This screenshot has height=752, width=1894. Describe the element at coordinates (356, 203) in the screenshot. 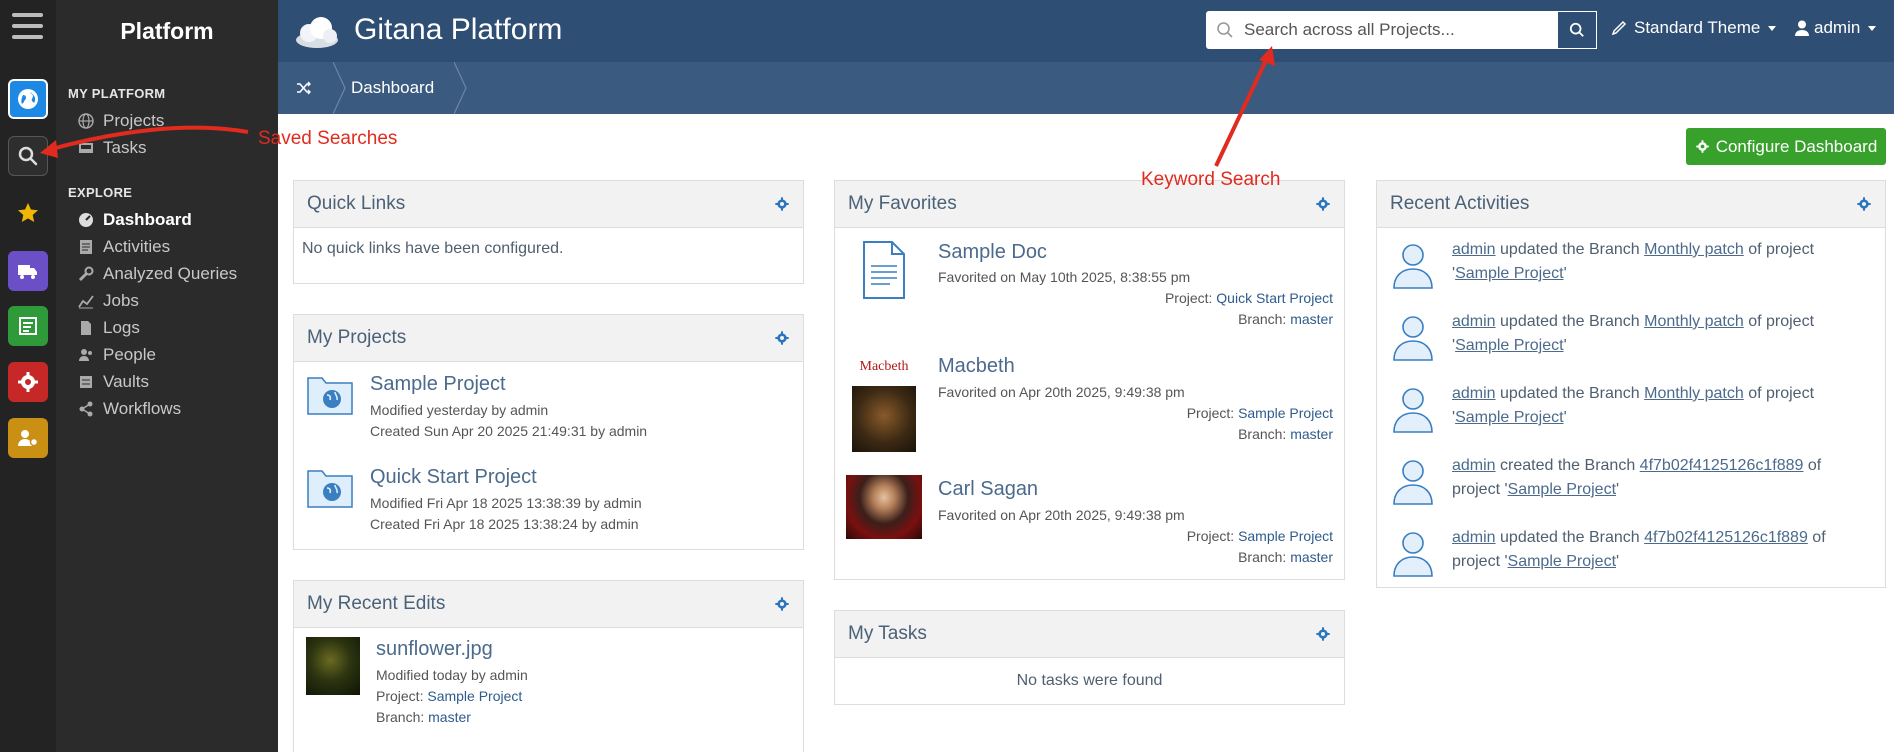

I see `panel-title: Quick Links` at that location.